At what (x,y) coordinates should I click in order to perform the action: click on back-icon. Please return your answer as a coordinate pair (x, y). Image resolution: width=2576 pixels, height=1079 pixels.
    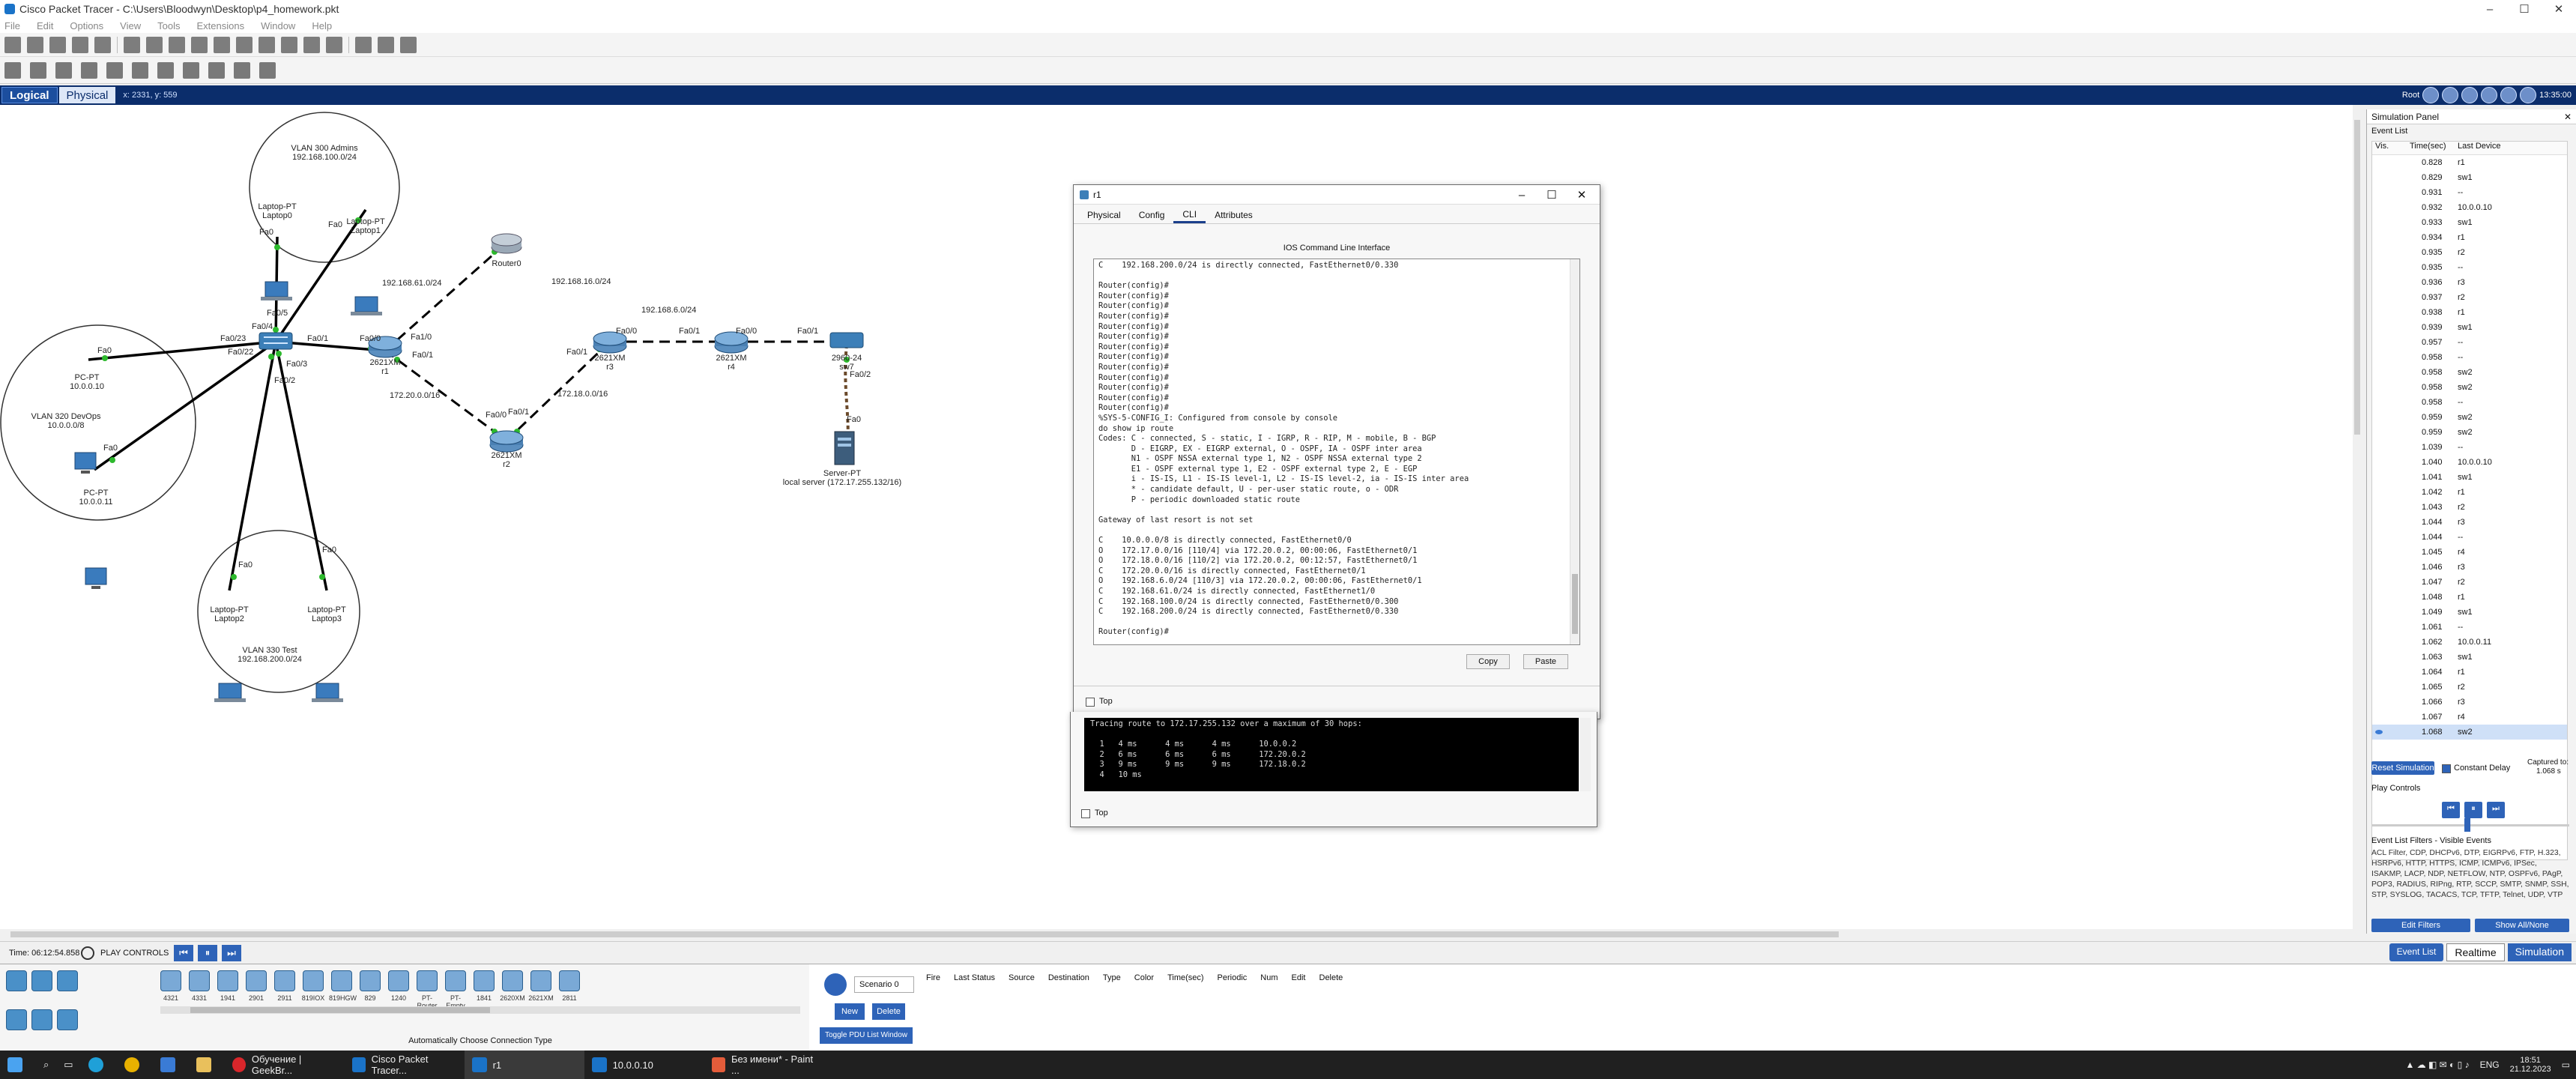
    Looking at the image, I should click on (2431, 95).